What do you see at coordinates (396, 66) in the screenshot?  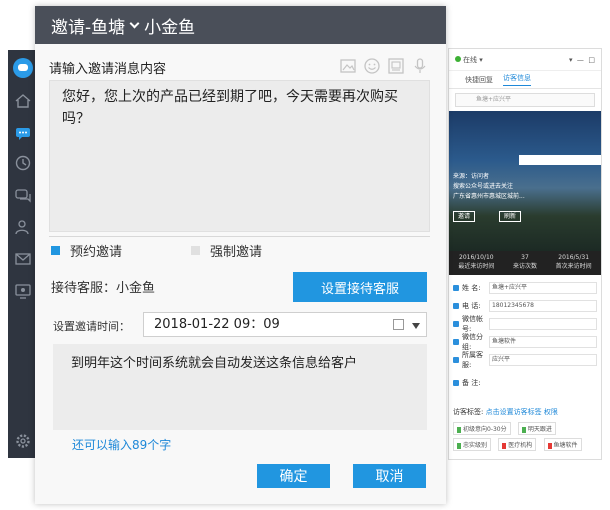 I see `screenshot-icon` at bounding box center [396, 66].